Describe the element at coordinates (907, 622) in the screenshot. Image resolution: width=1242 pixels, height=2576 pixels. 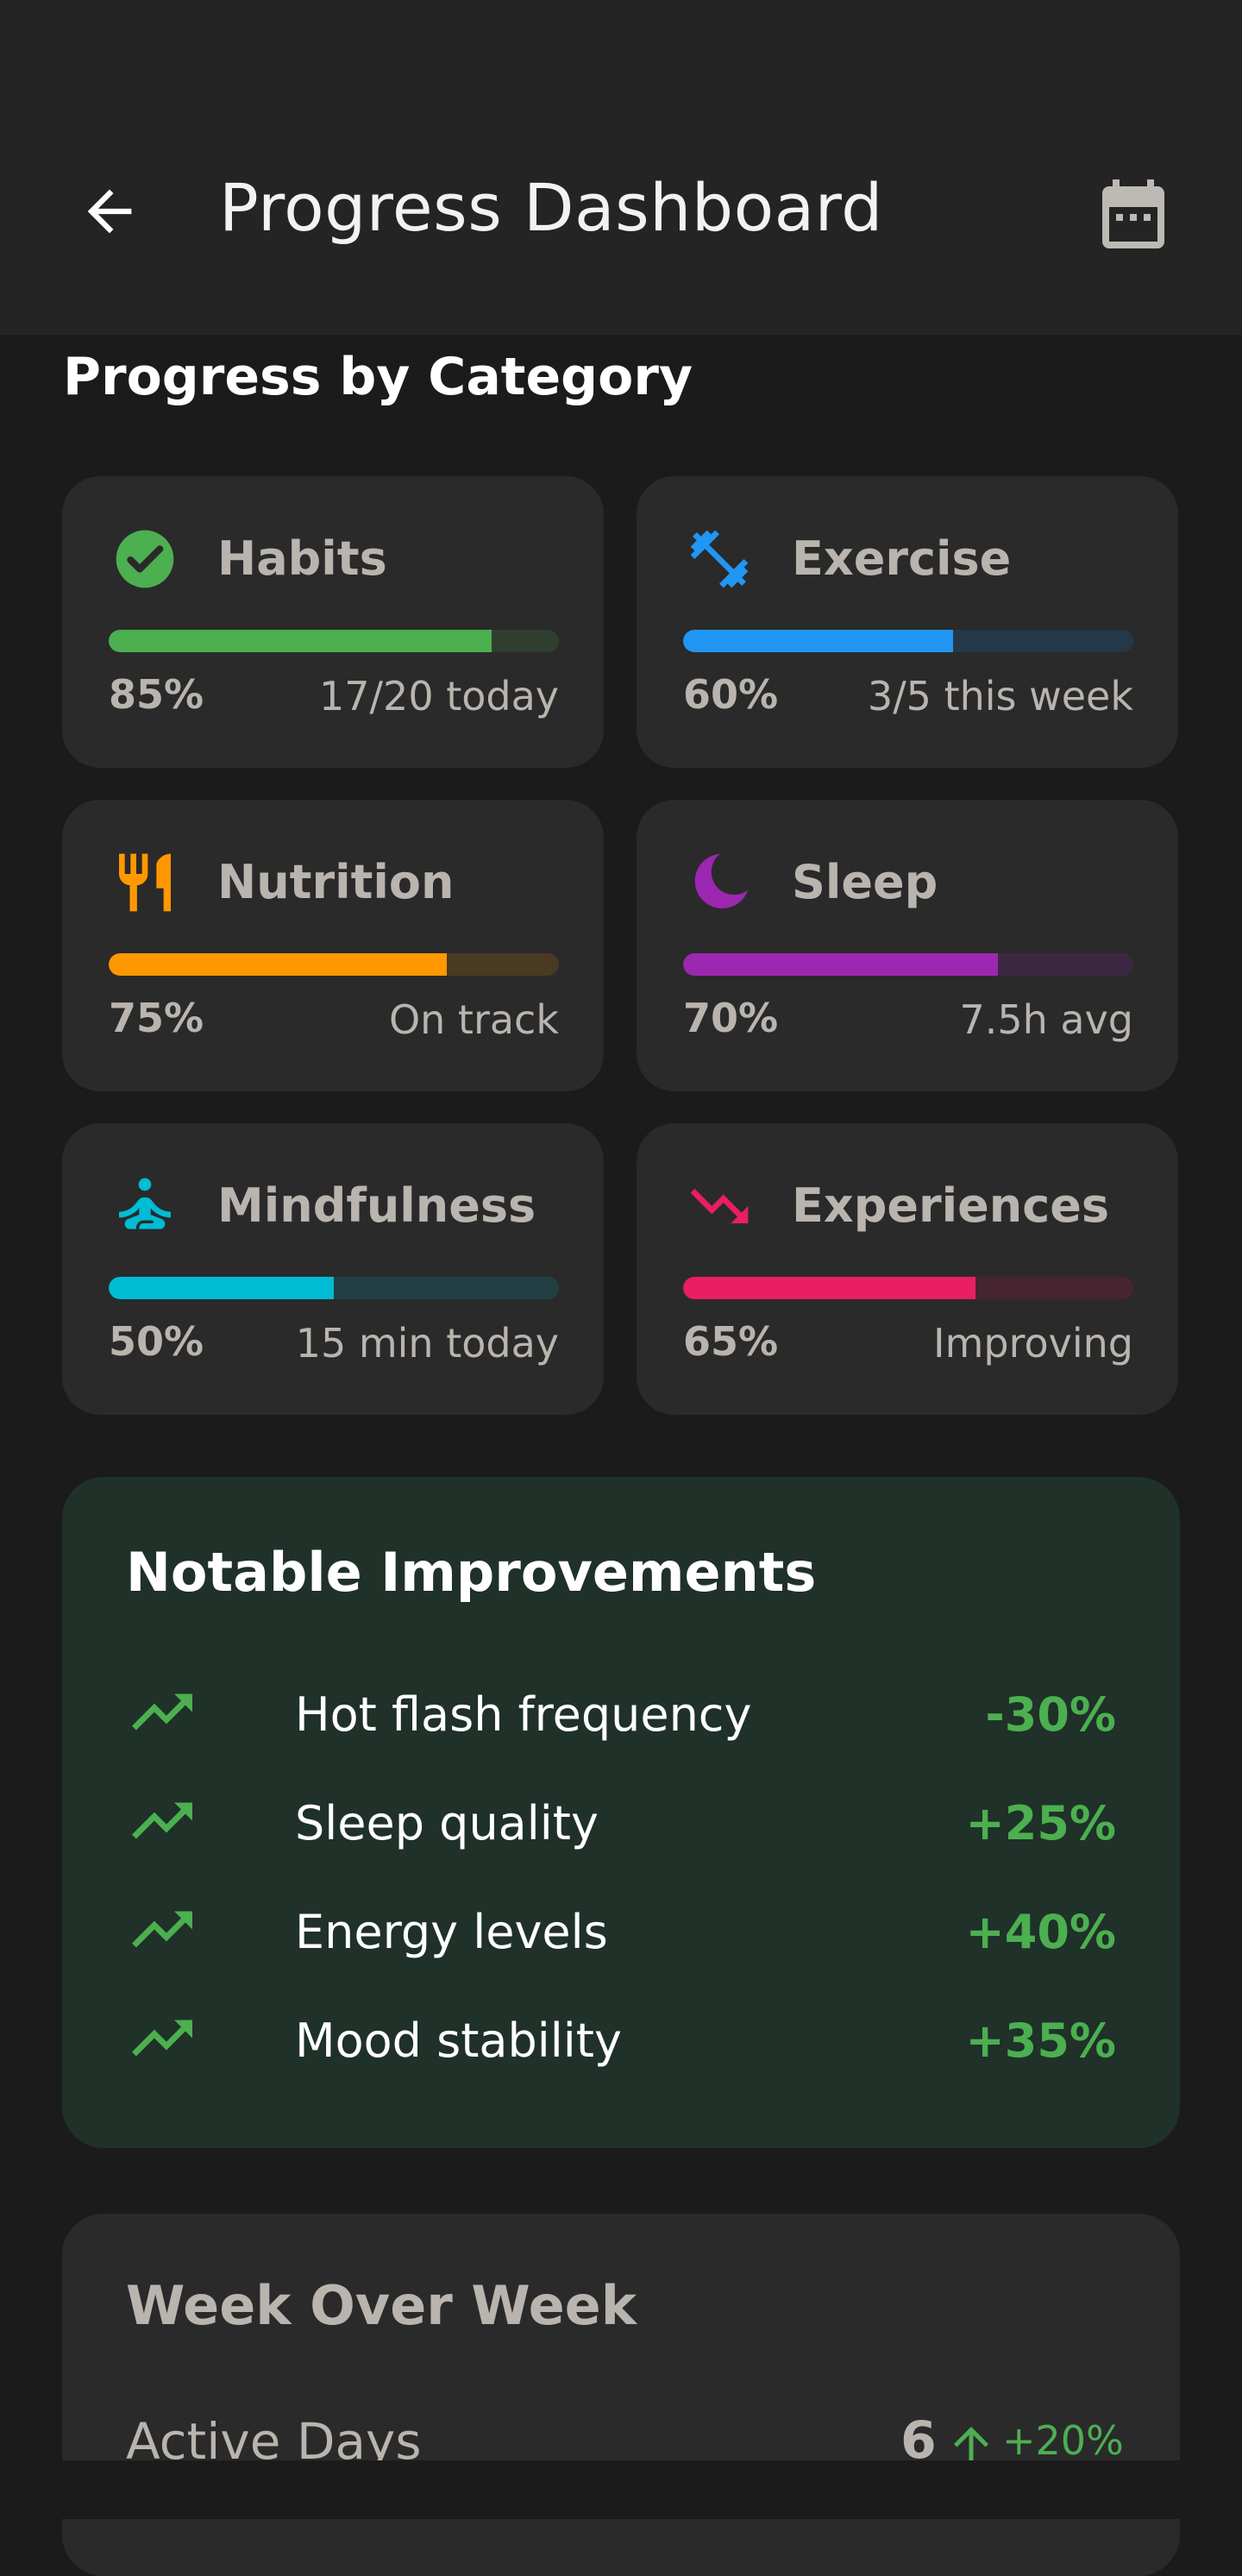
I see `category-card-exercise: Exercise 60% 3/5 this week` at that location.